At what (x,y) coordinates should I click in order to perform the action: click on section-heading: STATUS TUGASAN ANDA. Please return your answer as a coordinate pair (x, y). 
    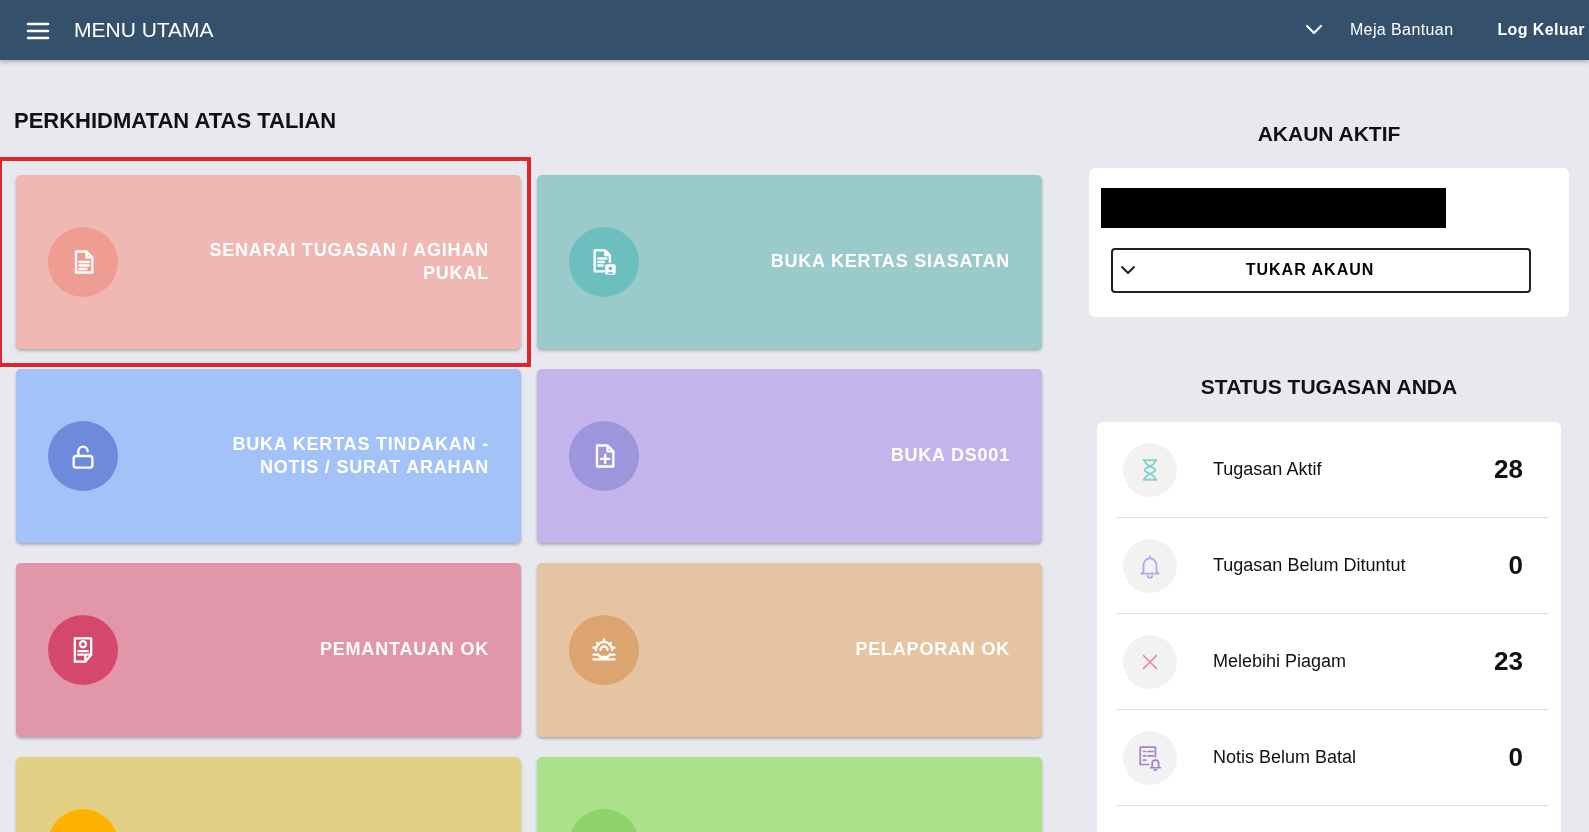
    Looking at the image, I should click on (1329, 386).